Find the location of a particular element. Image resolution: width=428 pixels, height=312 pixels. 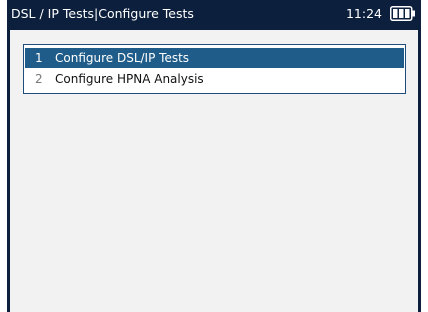

battery-icon is located at coordinates (402, 13).